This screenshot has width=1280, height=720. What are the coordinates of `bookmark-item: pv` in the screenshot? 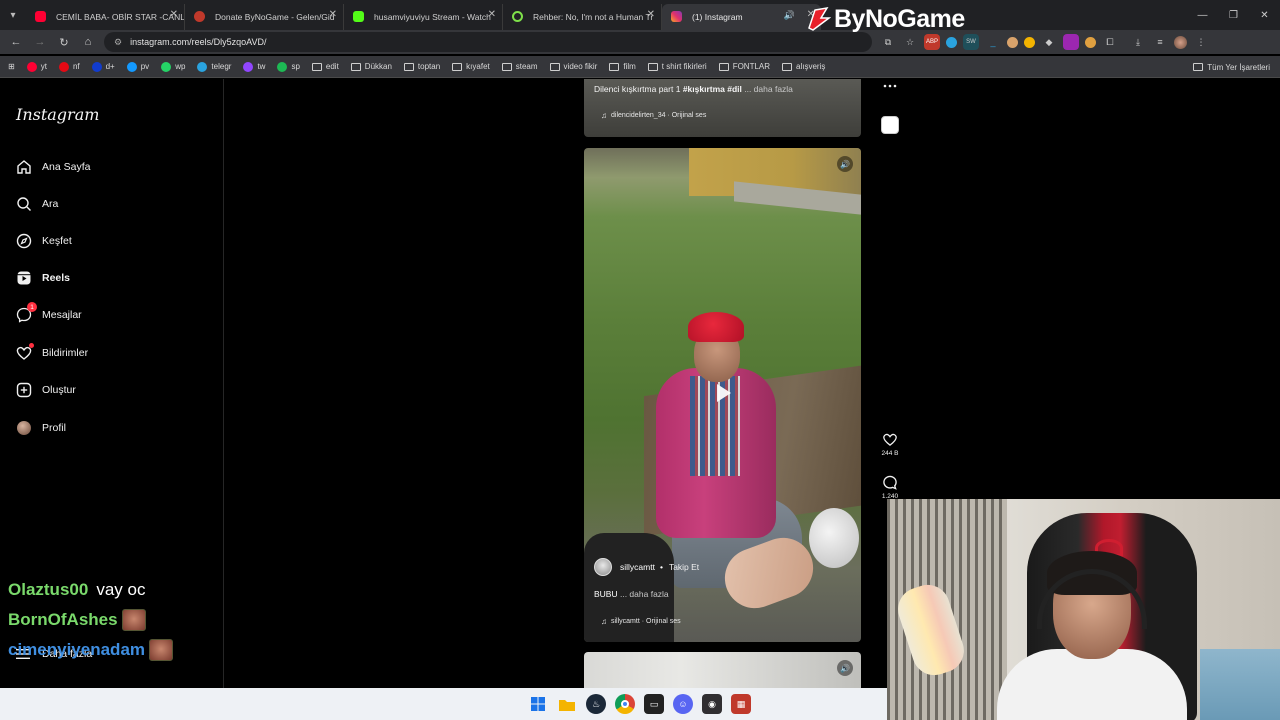 It's located at (137, 66).